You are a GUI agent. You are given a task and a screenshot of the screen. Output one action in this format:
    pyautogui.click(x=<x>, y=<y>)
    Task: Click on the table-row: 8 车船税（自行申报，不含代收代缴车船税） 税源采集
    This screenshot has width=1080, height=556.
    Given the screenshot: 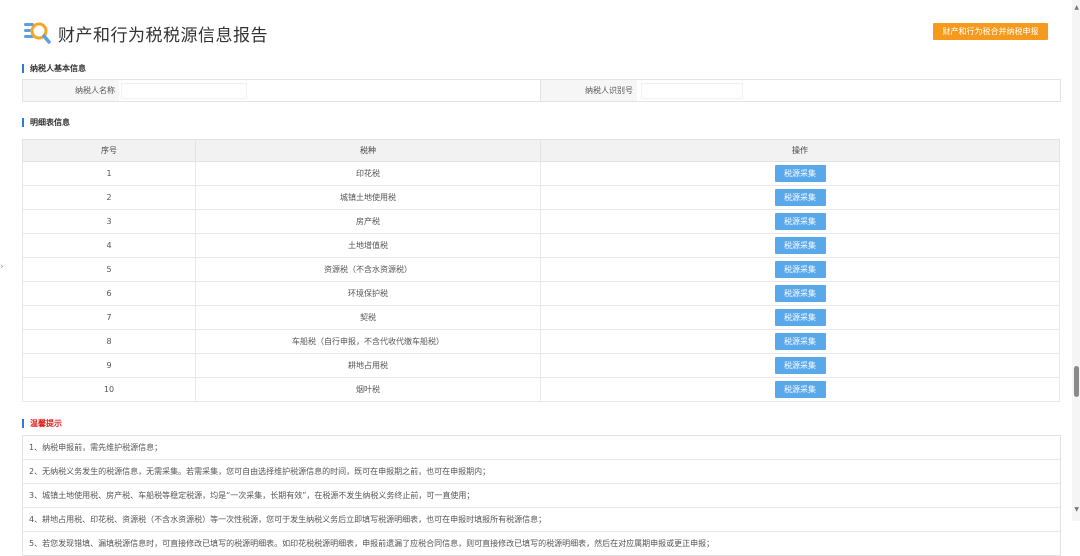 What is the action you would take?
    pyautogui.click(x=541, y=341)
    